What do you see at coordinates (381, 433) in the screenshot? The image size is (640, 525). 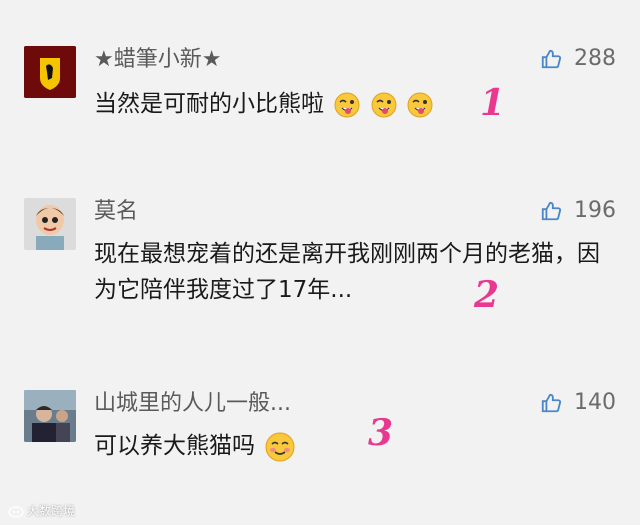 I see `annotation-number: 3` at bounding box center [381, 433].